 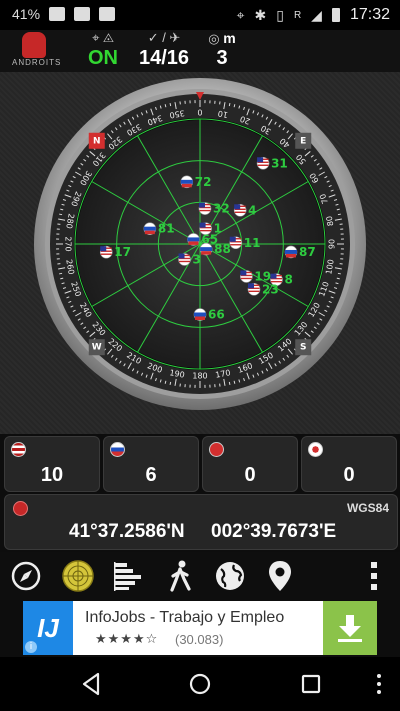 I want to click on qzss-counter: 0, so click(x=349, y=464).